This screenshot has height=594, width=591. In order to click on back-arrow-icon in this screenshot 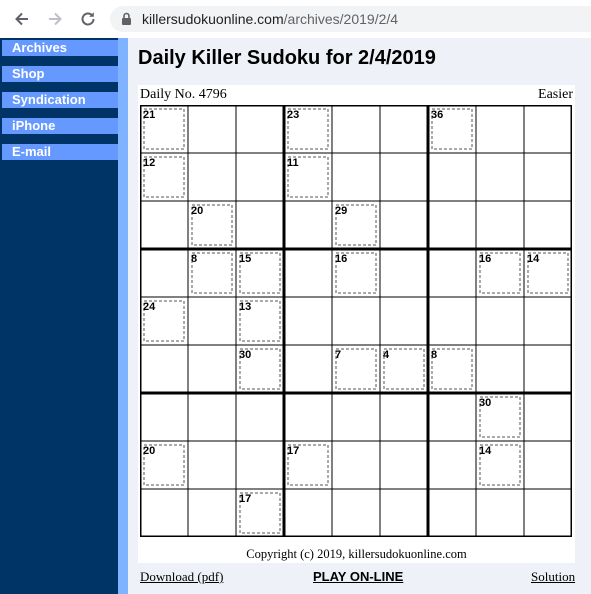, I will do `click(21, 19)`.